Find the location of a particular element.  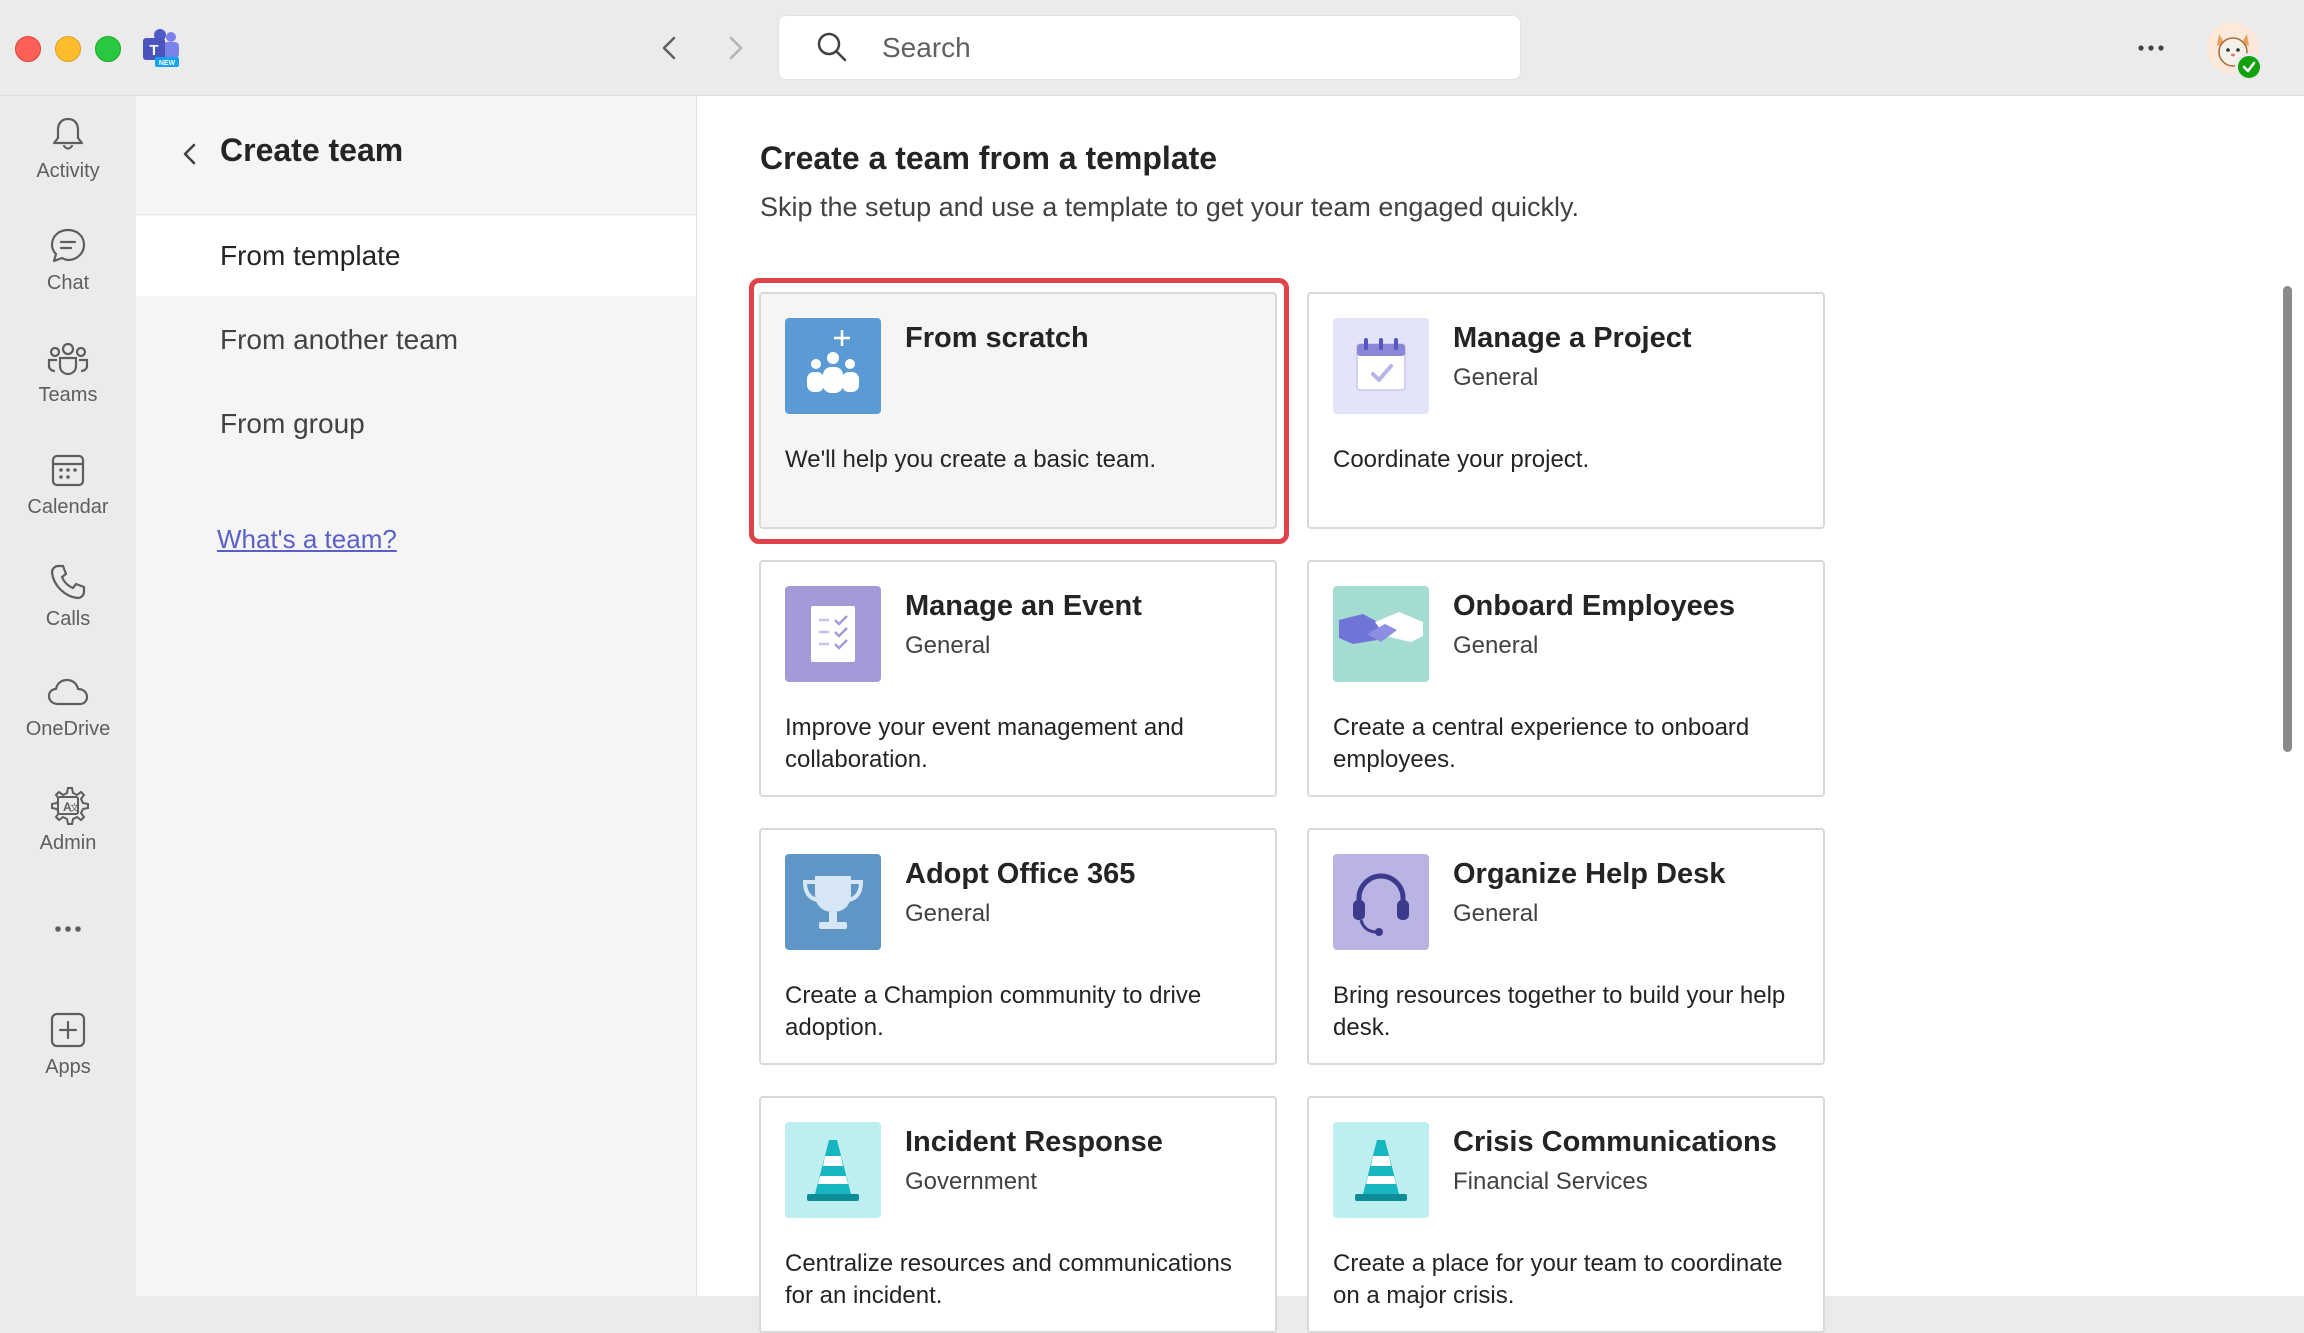

rail-item-admin: A 文 Admin is located at coordinates (68, 834).